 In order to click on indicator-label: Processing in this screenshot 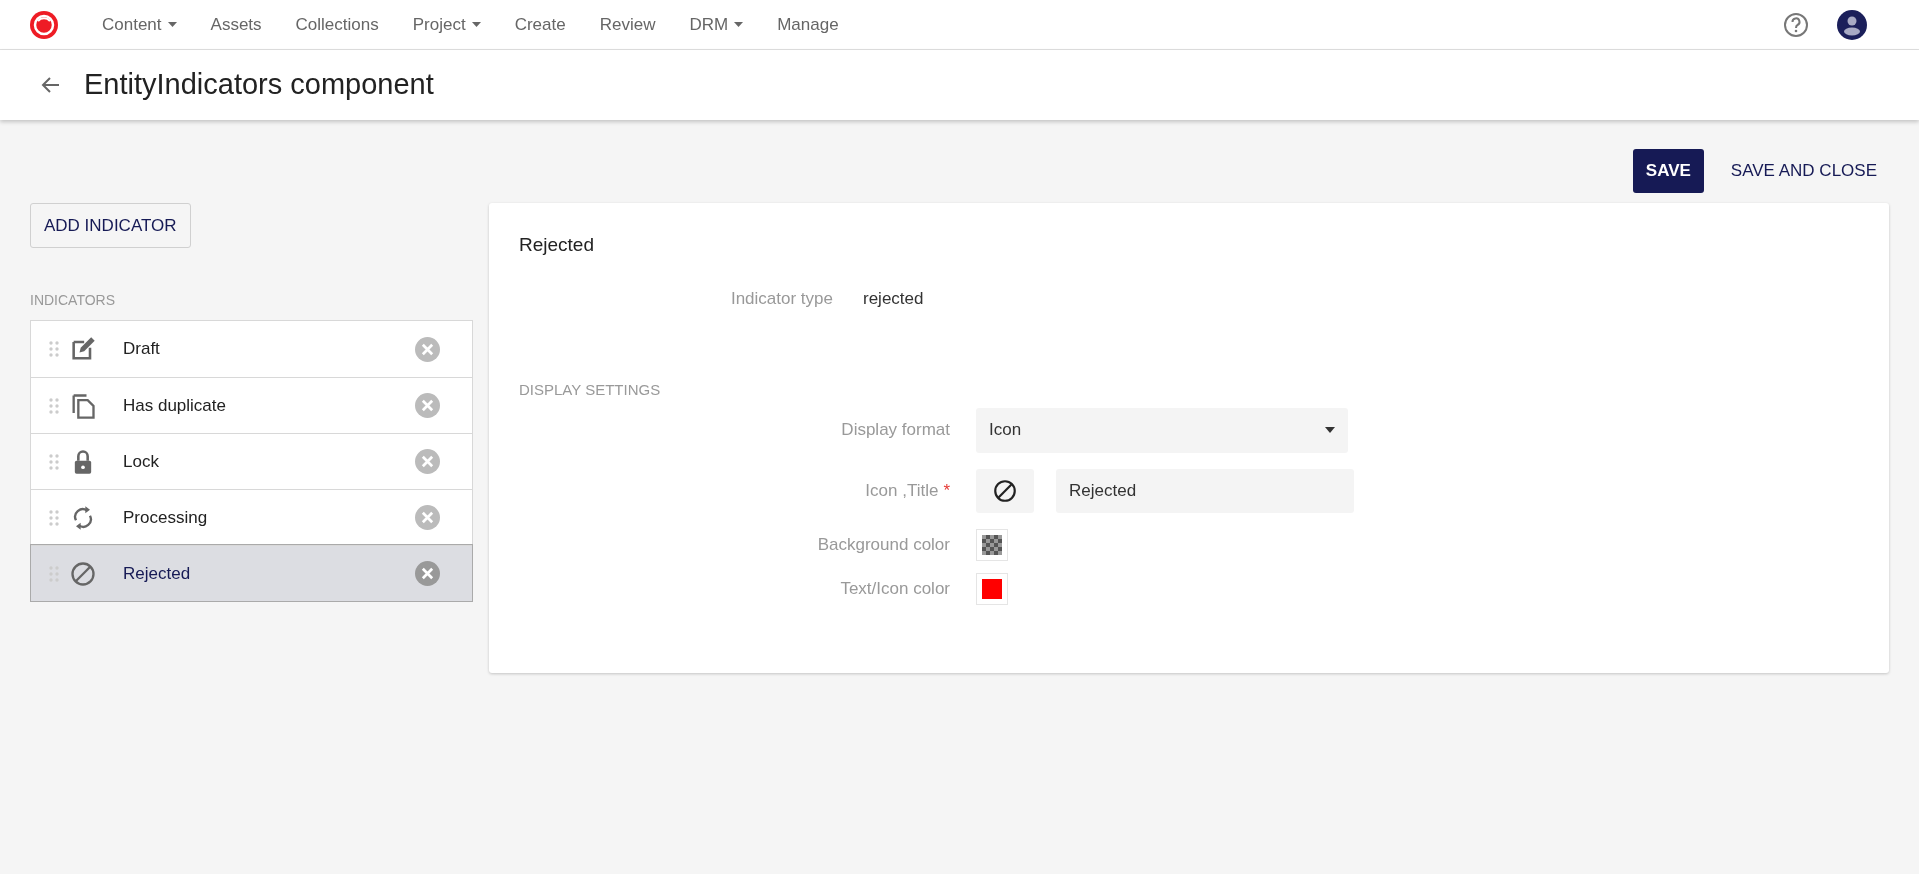, I will do `click(165, 517)`.